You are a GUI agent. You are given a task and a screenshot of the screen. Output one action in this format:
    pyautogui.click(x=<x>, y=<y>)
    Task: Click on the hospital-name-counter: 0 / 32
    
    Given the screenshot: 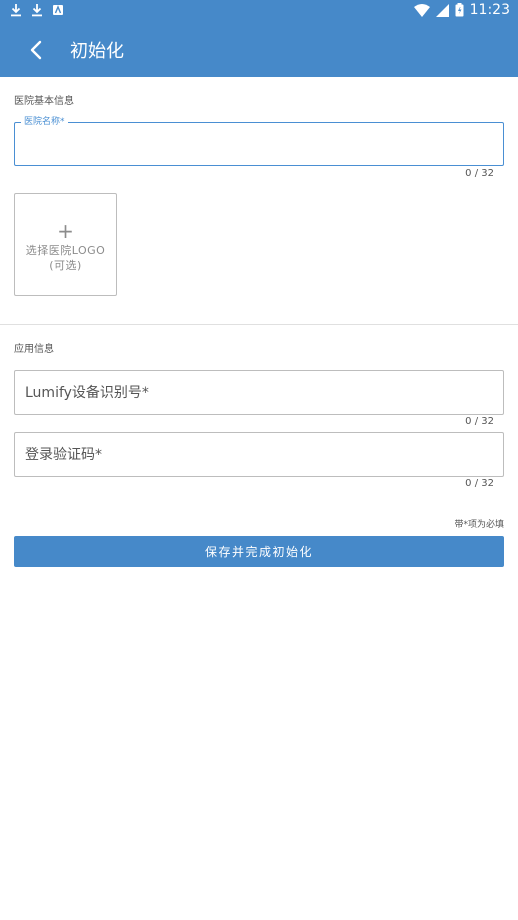 What is the action you would take?
    pyautogui.click(x=479, y=173)
    